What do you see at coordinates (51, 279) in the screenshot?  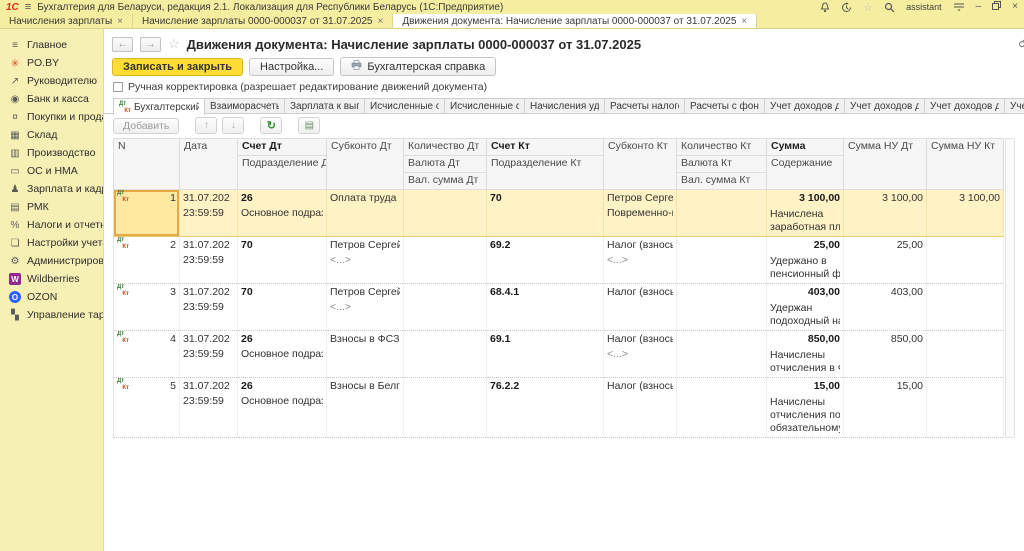 I see `sidebar-item-wildberries: W Wildberries` at bounding box center [51, 279].